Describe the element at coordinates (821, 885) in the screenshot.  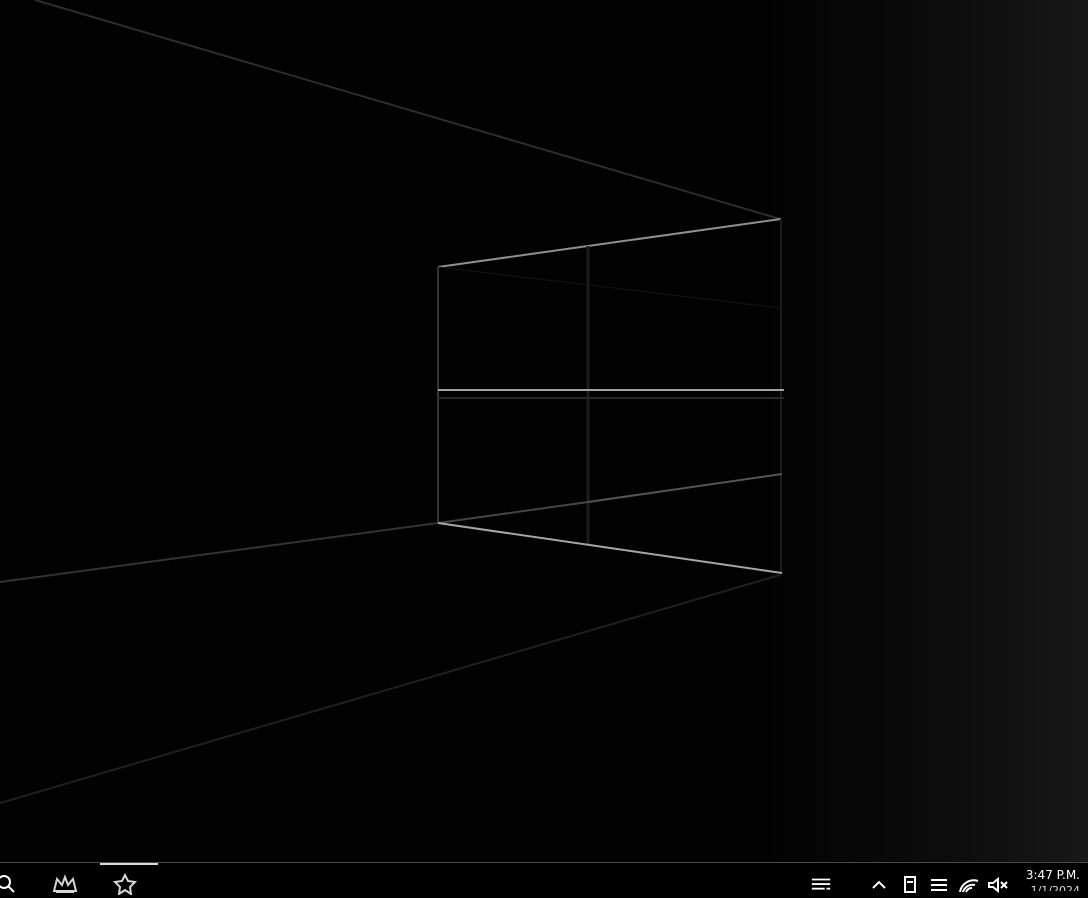
I see `news-feed-icon` at that location.